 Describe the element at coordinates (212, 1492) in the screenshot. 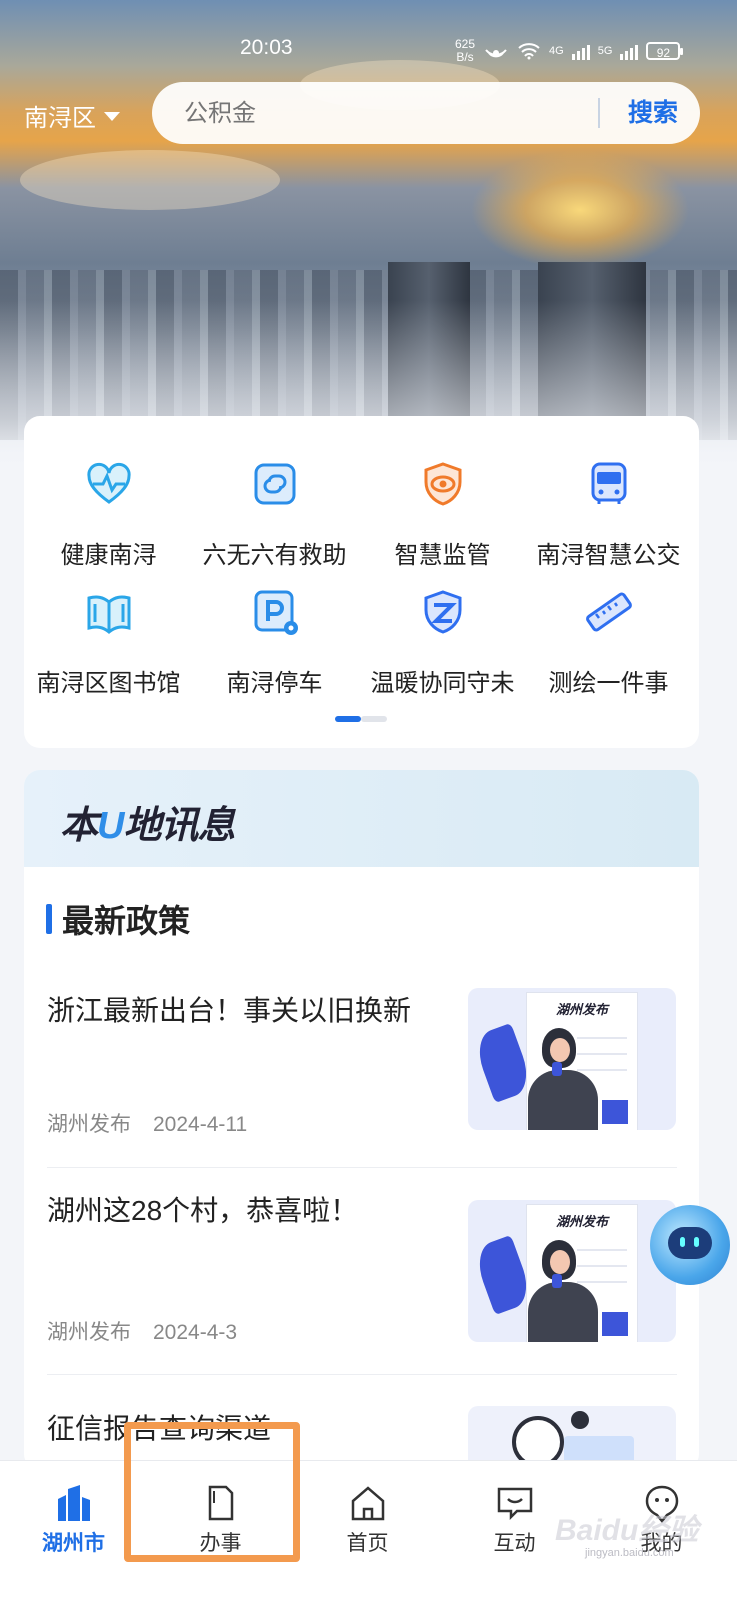

I see `annotation-highlight-box` at that location.